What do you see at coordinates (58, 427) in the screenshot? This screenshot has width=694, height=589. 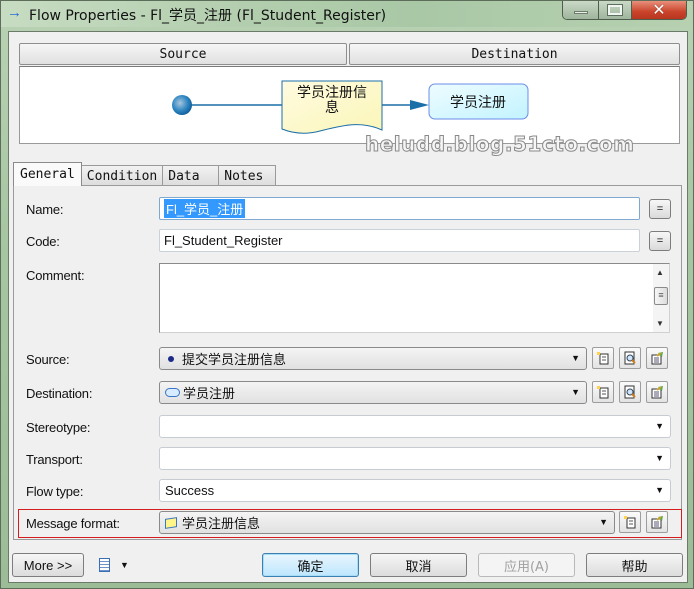 I see `stereotype-label: Stereotype:` at bounding box center [58, 427].